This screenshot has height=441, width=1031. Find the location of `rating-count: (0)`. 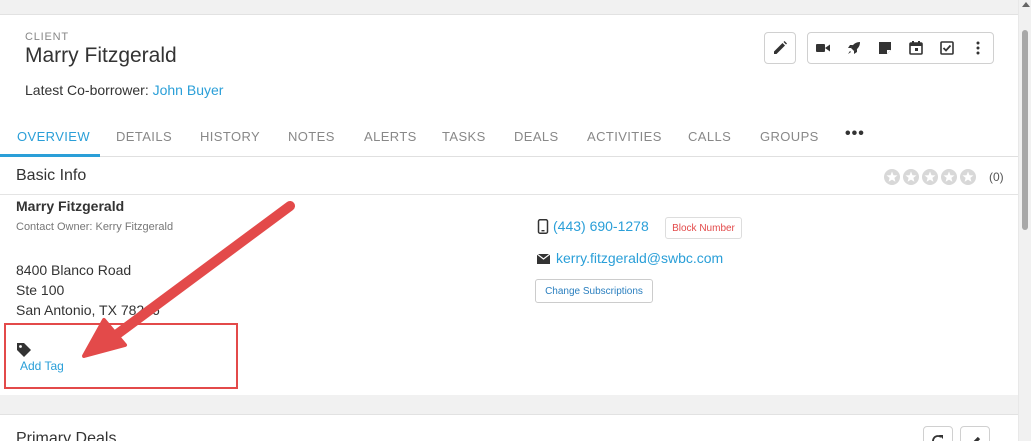

rating-count: (0) is located at coordinates (996, 177).